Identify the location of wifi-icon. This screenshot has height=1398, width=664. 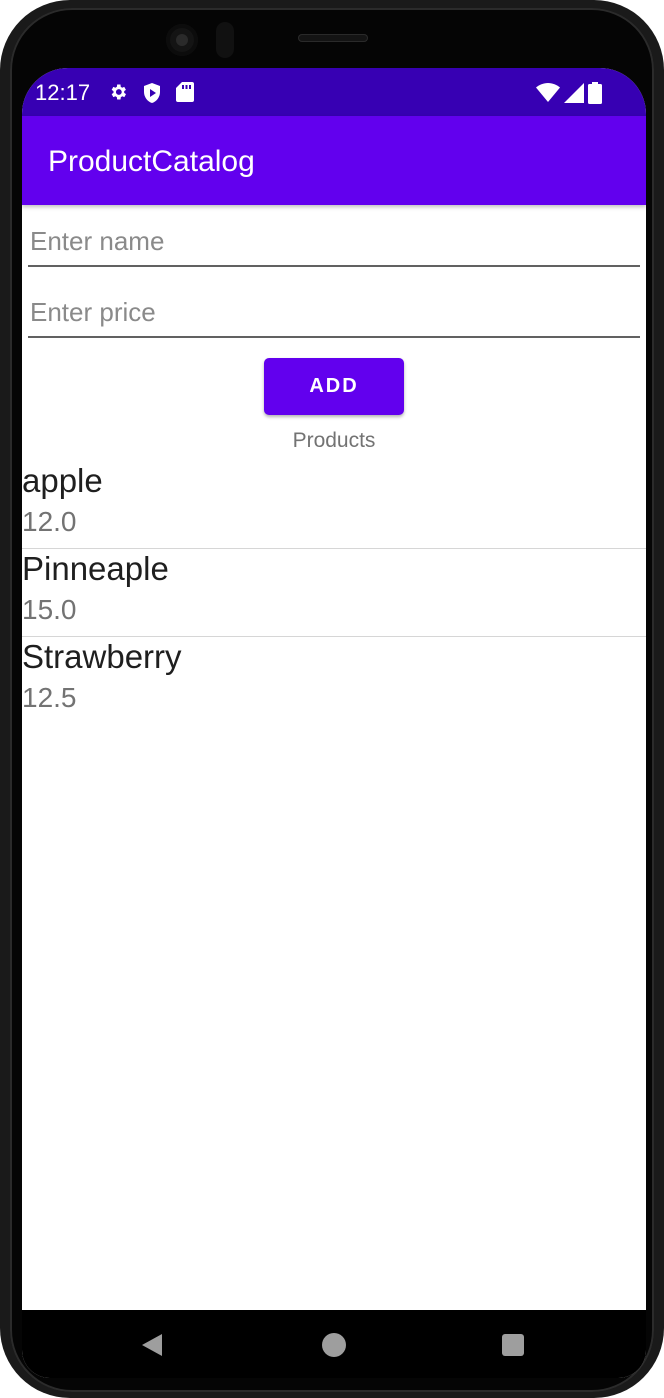
(548, 93).